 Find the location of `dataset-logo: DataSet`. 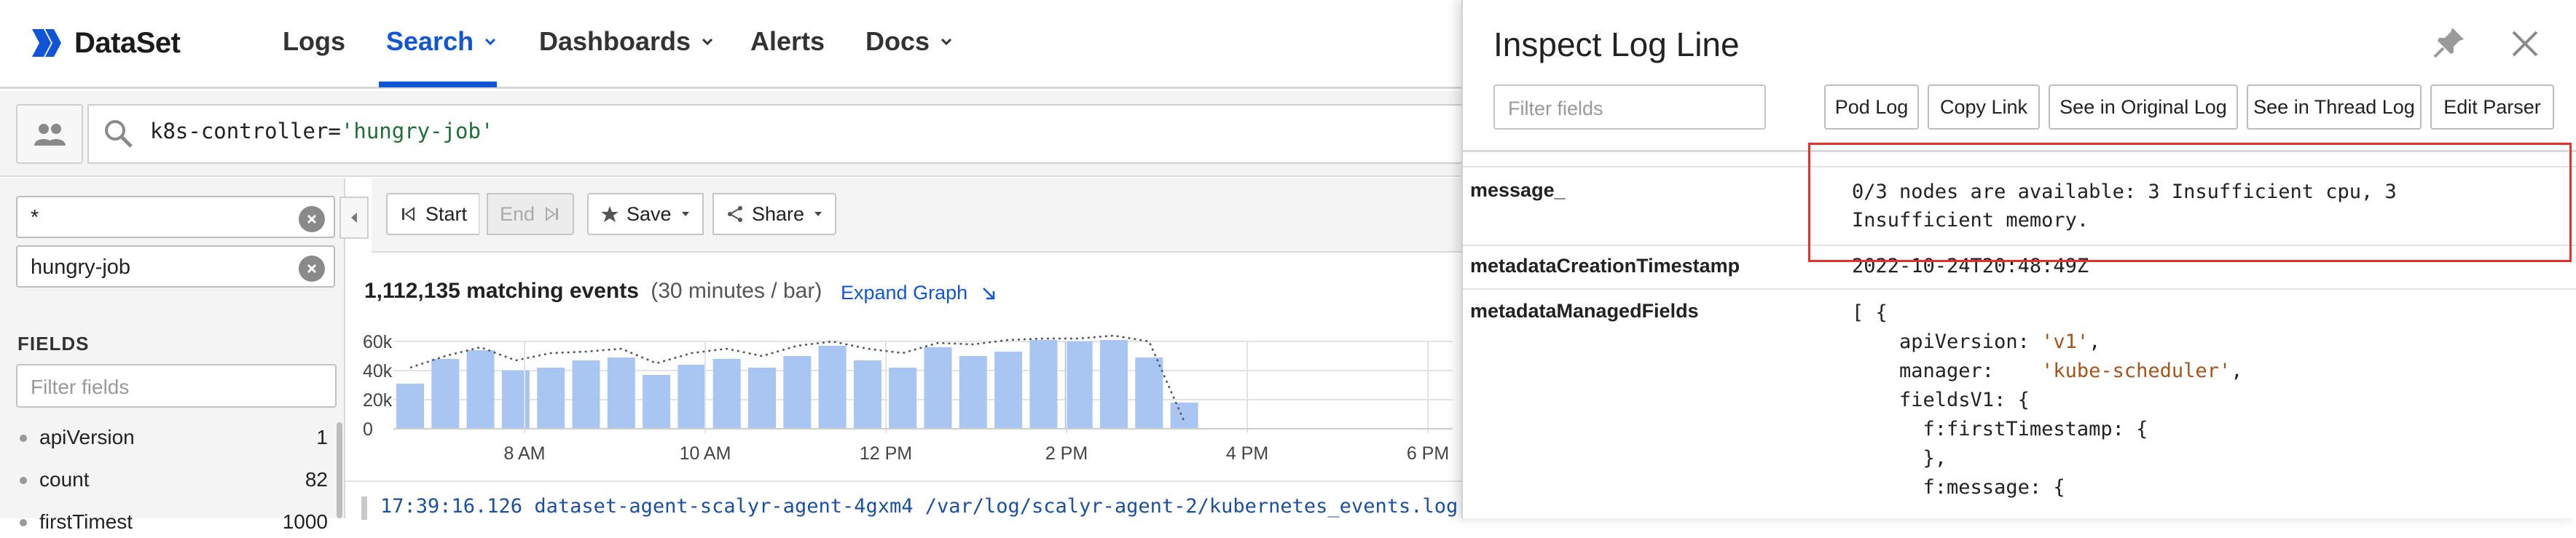

dataset-logo: DataSet is located at coordinates (105, 43).